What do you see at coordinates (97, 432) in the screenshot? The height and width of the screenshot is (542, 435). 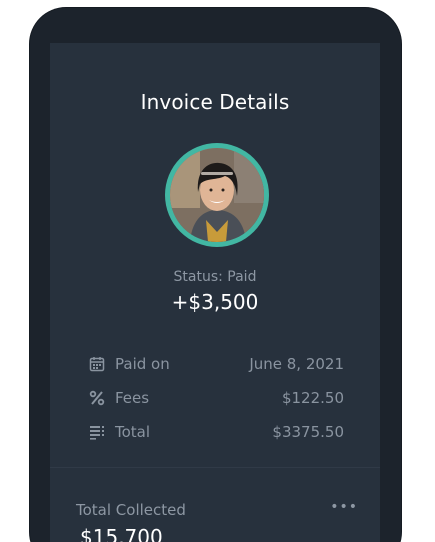 I see `receipt-icon` at bounding box center [97, 432].